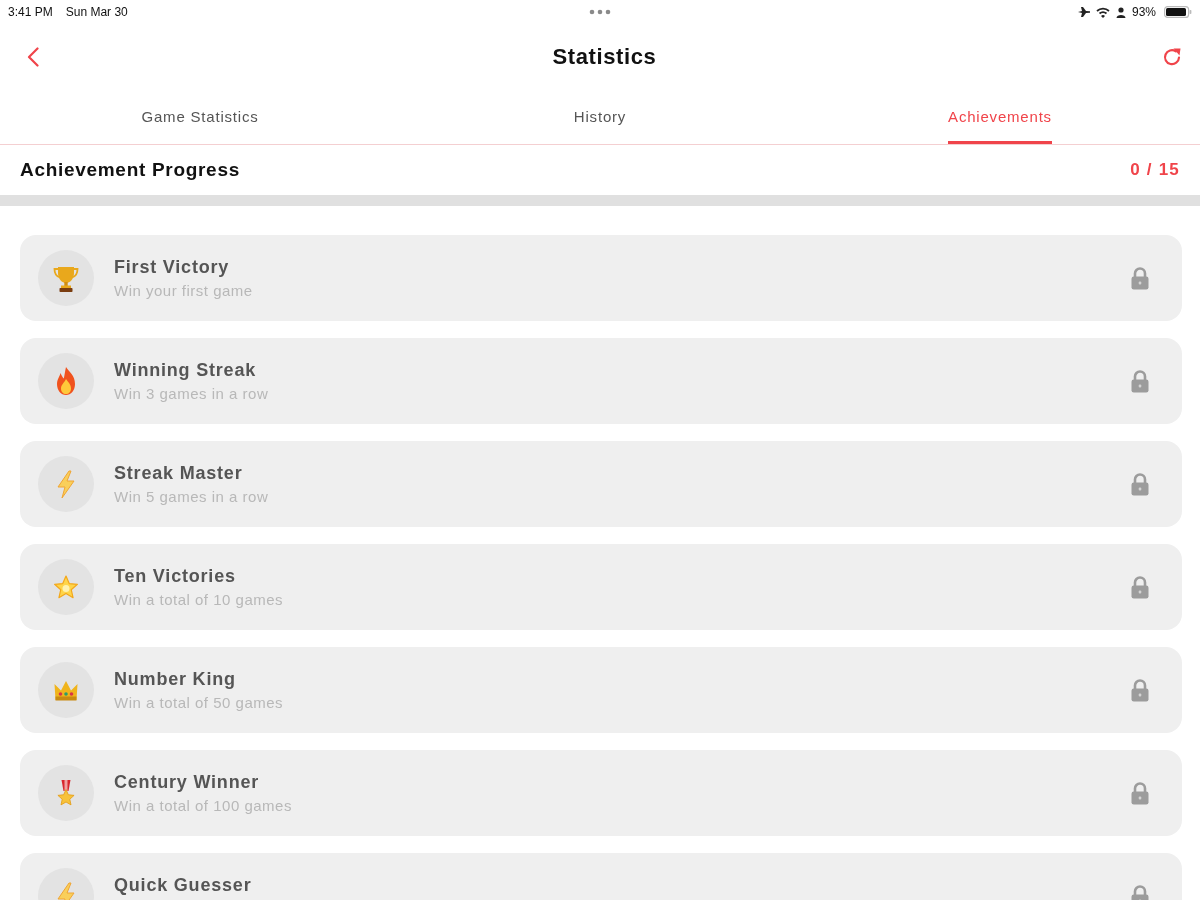 The width and height of the screenshot is (1200, 900). I want to click on back-icon, so click(33, 57).